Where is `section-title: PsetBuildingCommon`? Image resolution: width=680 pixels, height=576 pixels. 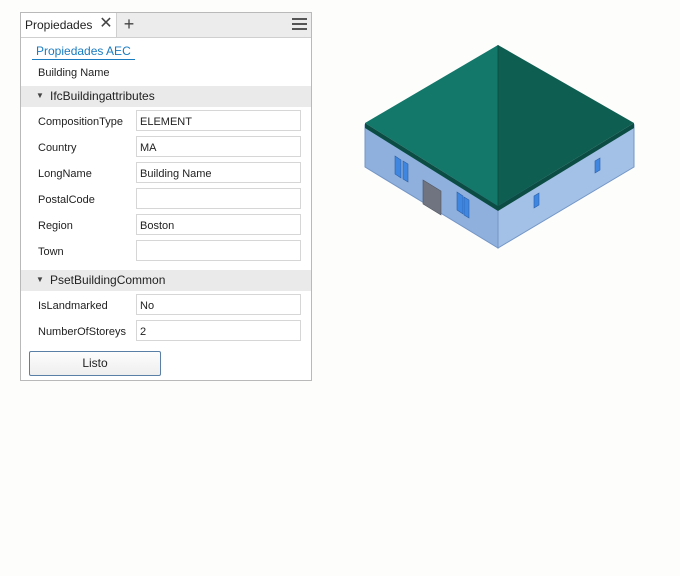 section-title: PsetBuildingCommon is located at coordinates (108, 280).